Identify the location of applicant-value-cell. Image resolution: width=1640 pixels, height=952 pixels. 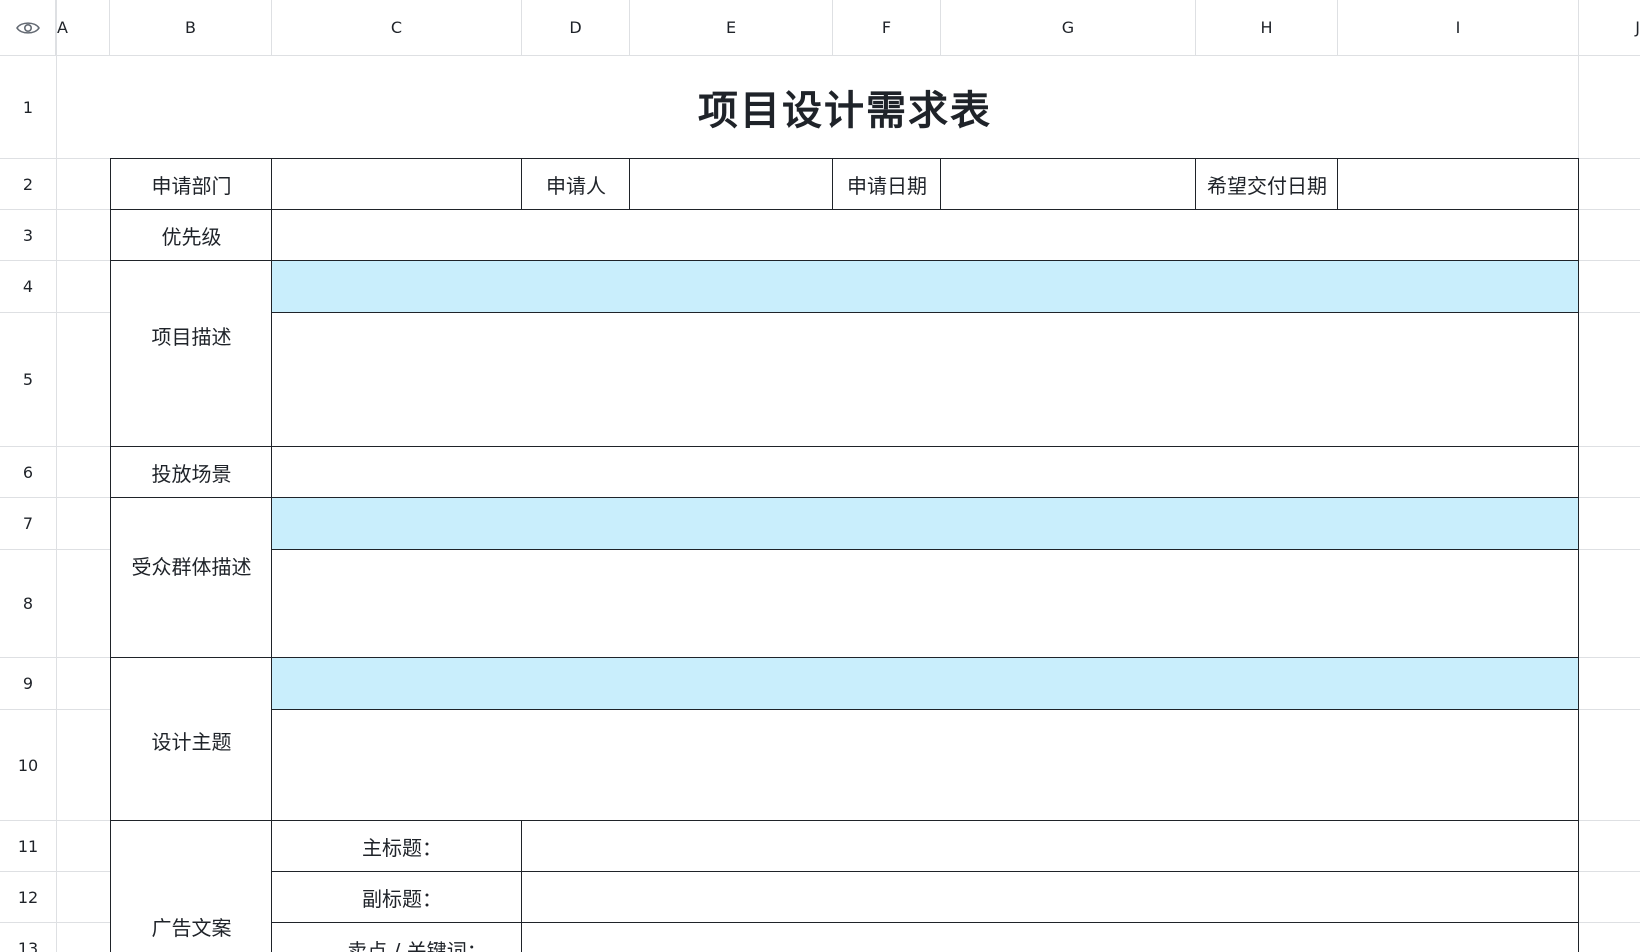
(731, 184).